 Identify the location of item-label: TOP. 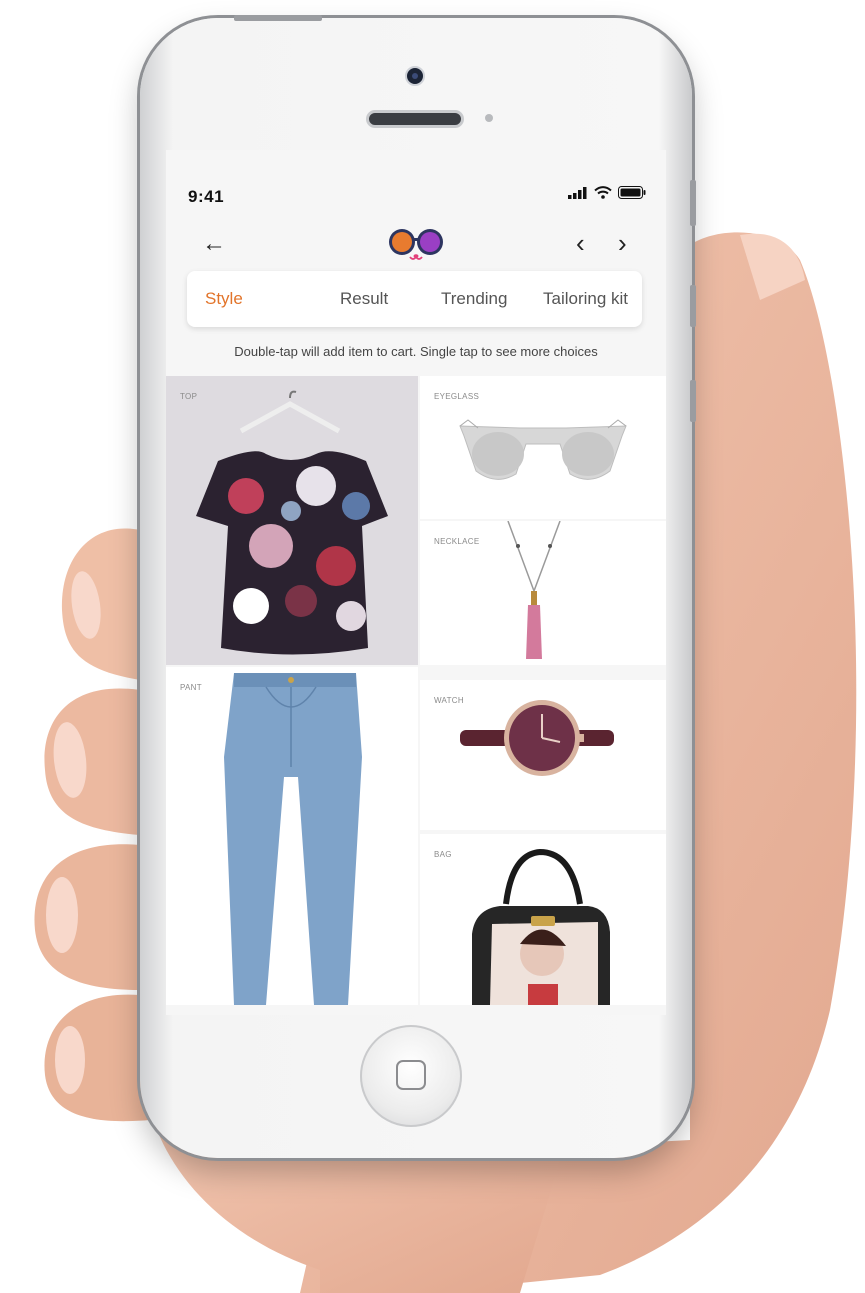
(189, 396).